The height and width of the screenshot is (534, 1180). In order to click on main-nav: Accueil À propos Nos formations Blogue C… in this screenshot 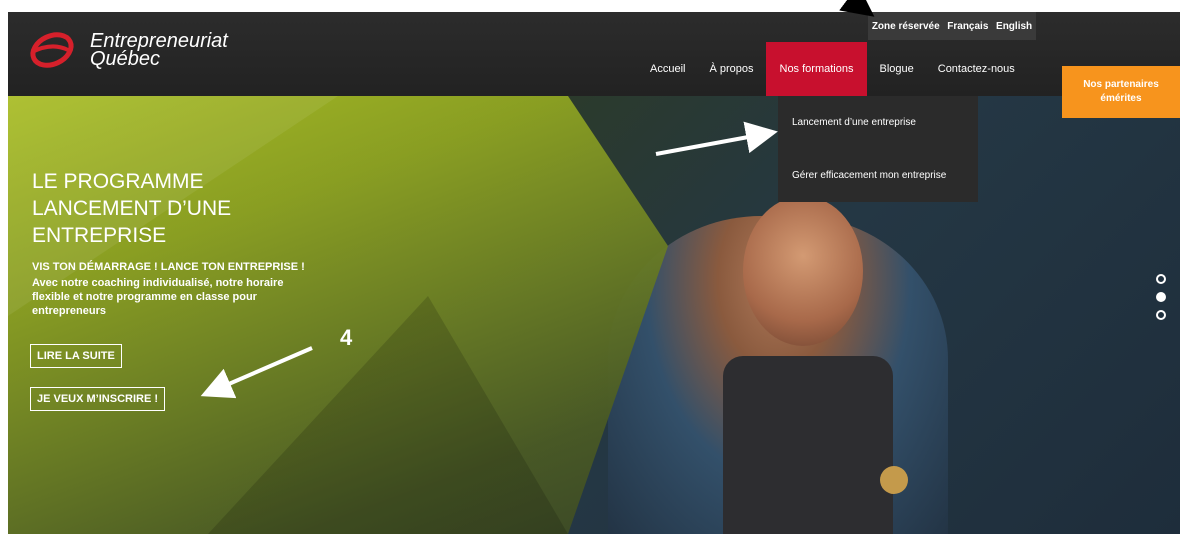, I will do `click(832, 69)`.